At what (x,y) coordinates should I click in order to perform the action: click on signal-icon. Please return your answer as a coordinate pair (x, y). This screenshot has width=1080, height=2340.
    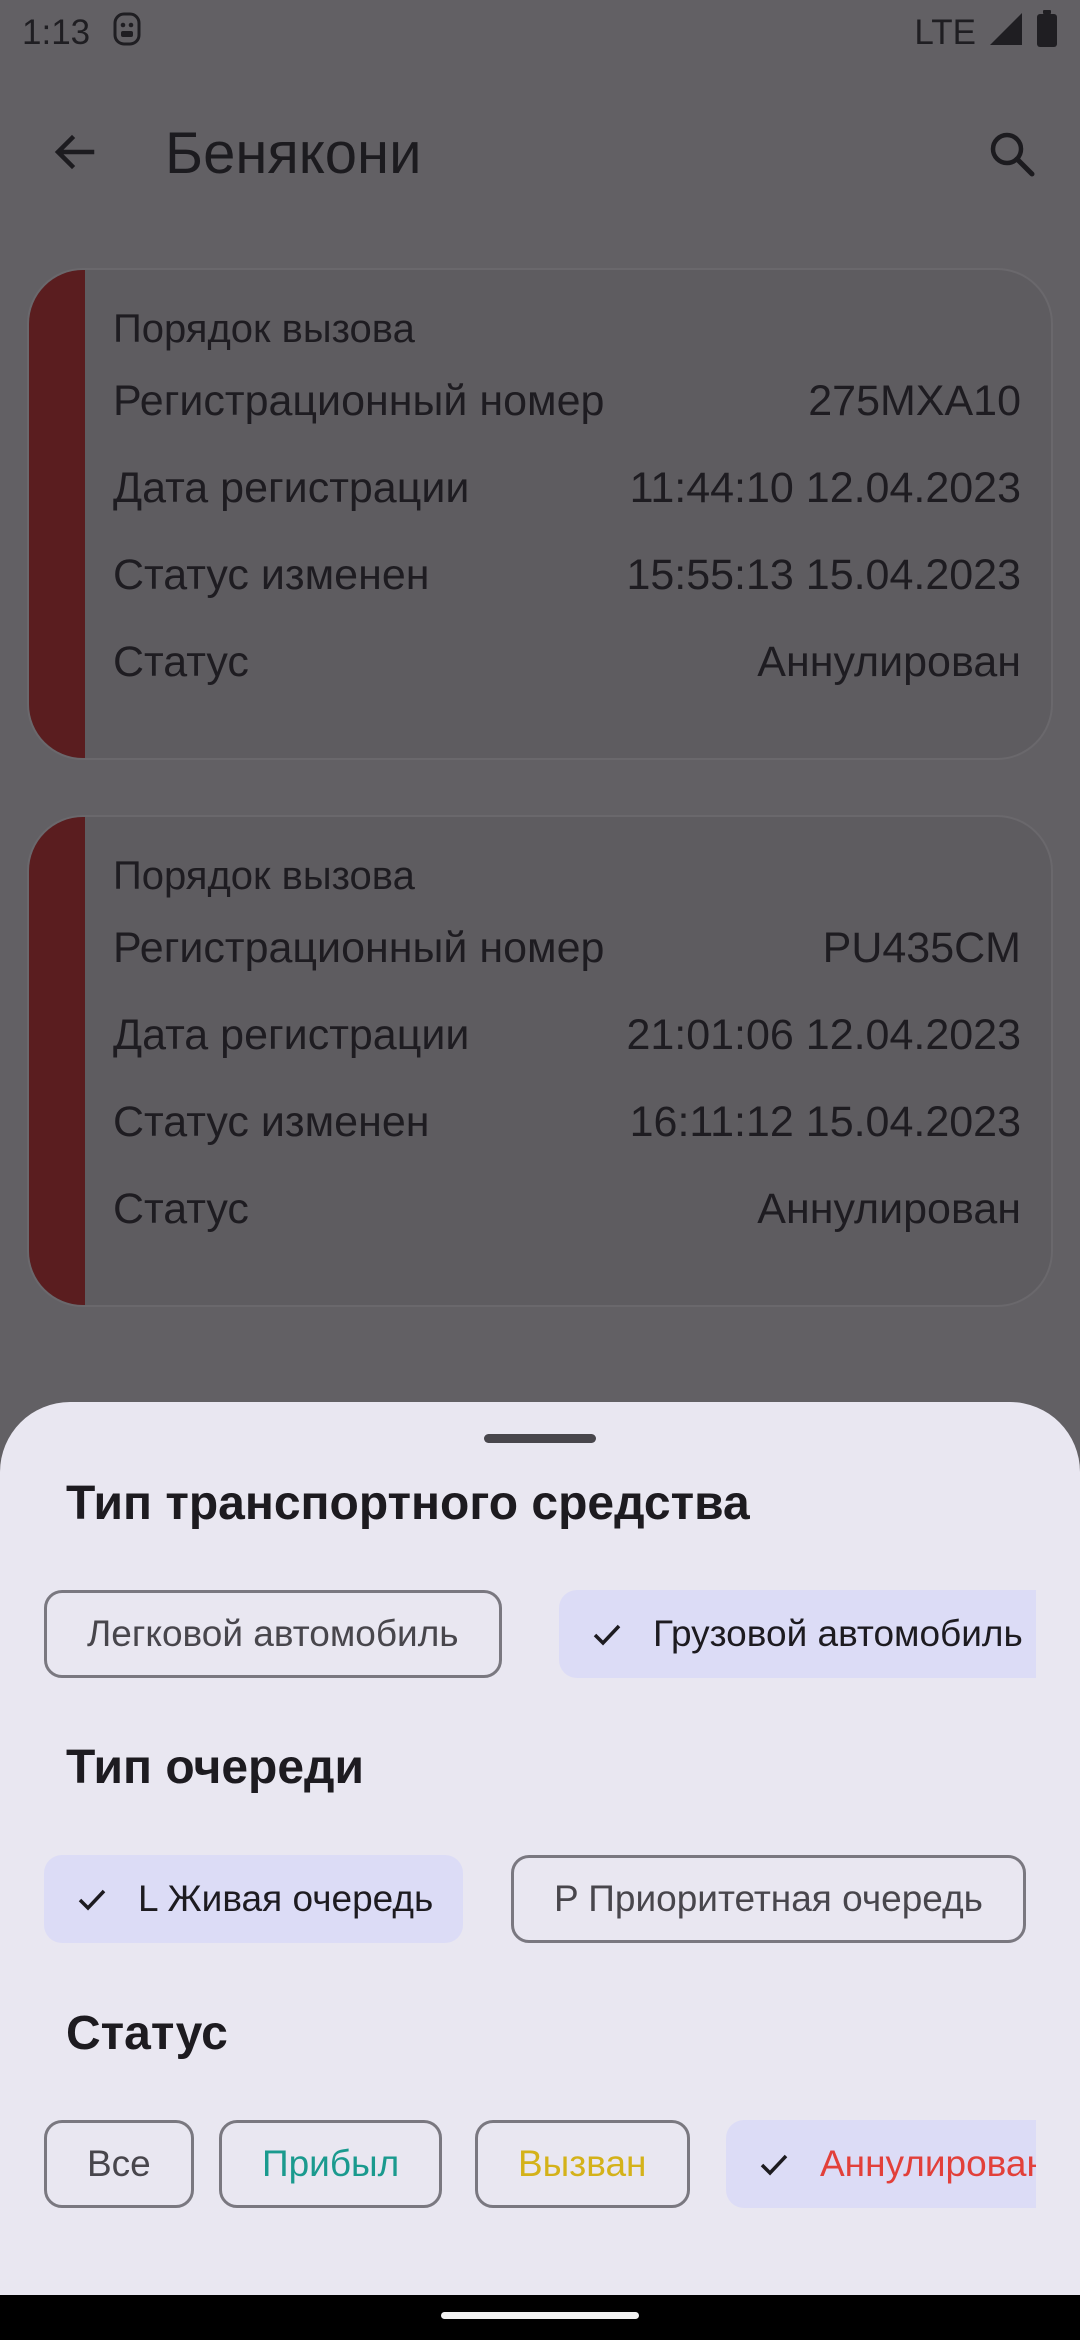
    Looking at the image, I should click on (1006, 33).